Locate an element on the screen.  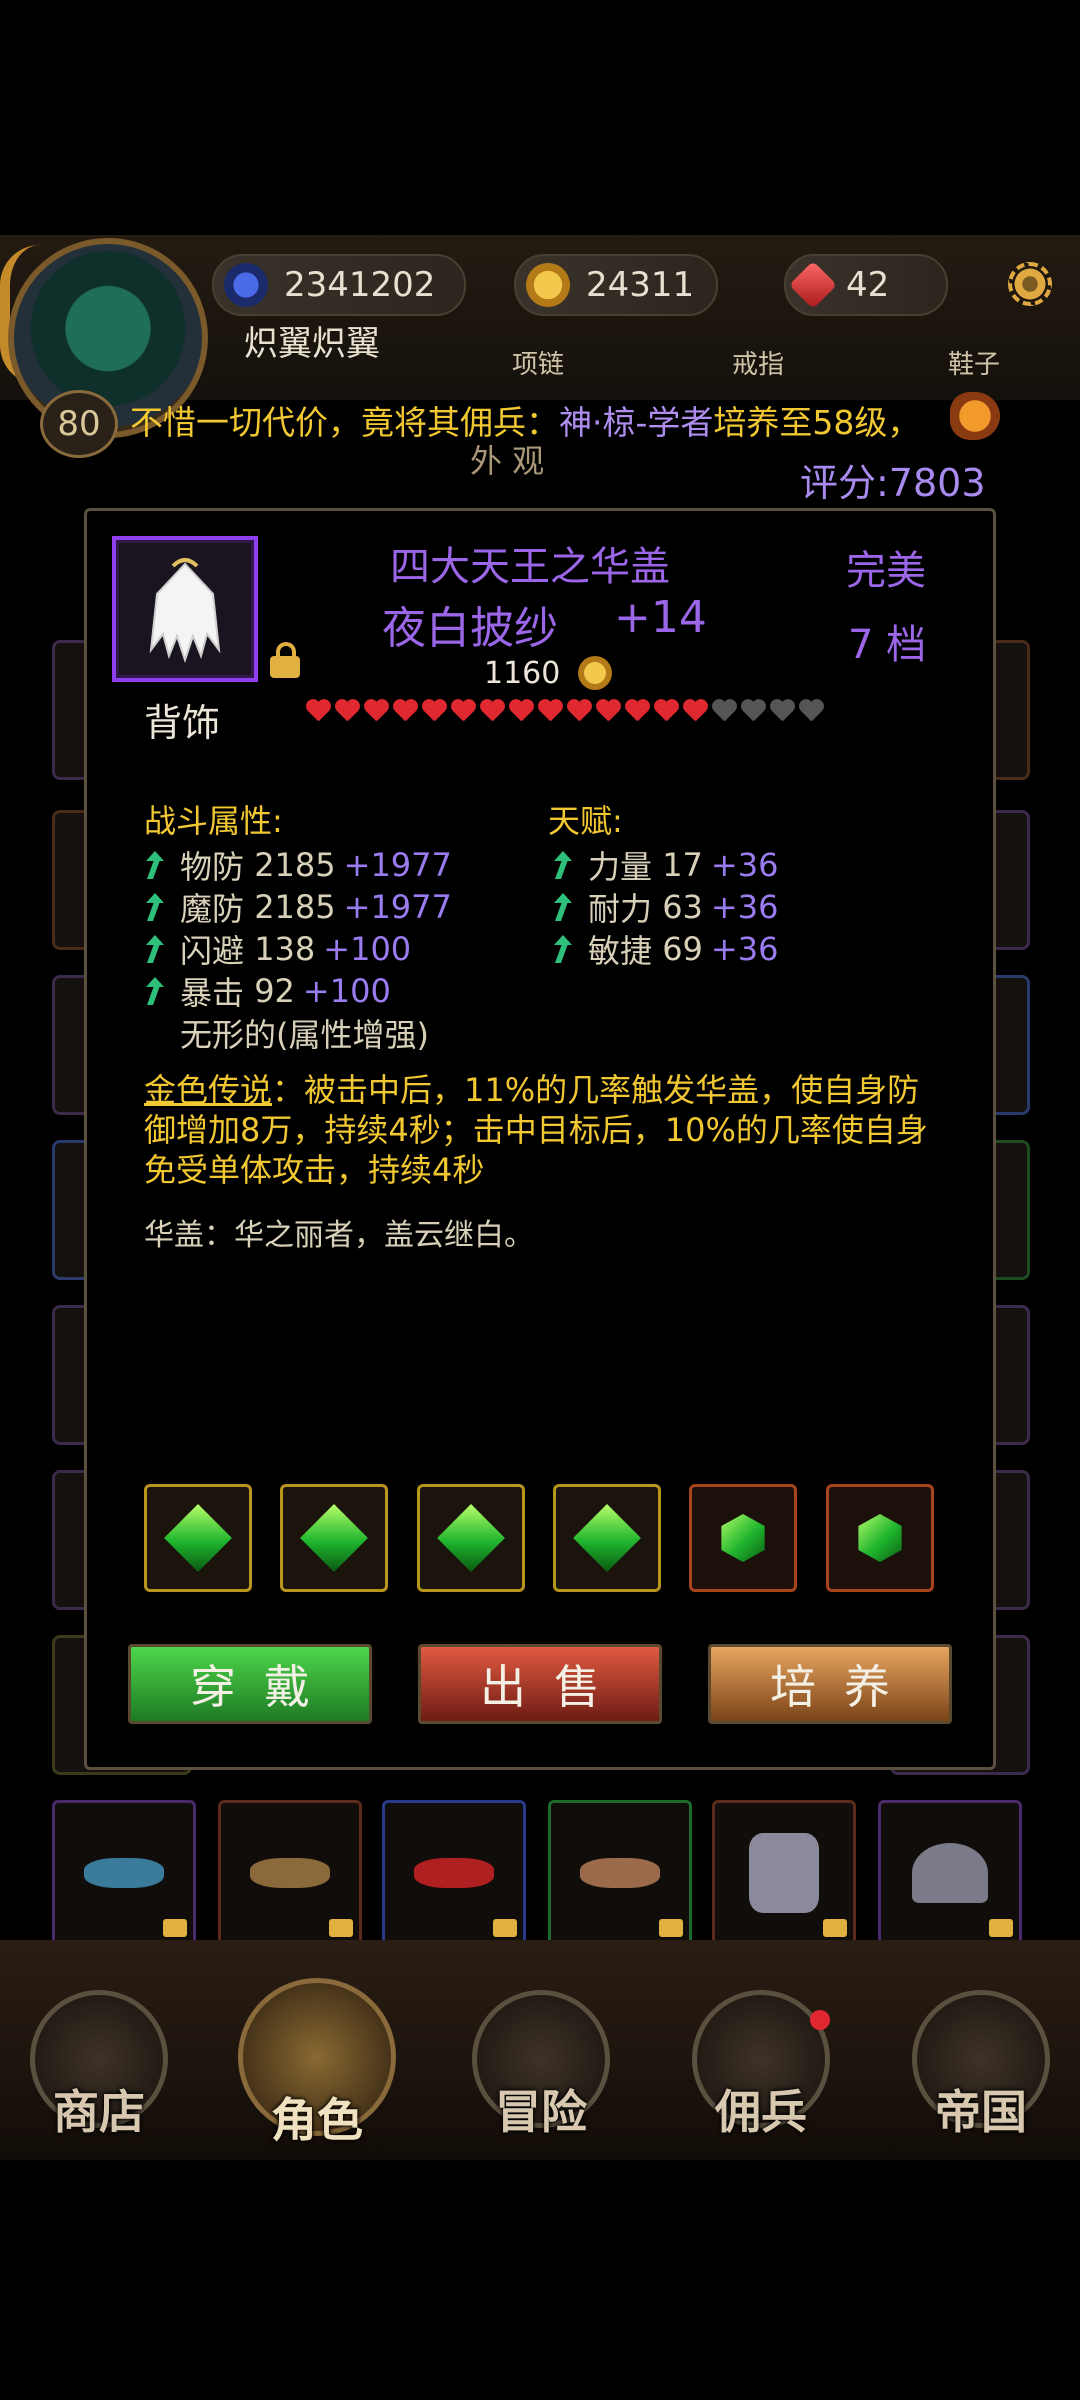
star-rating-hearts is located at coordinates (567, 712).